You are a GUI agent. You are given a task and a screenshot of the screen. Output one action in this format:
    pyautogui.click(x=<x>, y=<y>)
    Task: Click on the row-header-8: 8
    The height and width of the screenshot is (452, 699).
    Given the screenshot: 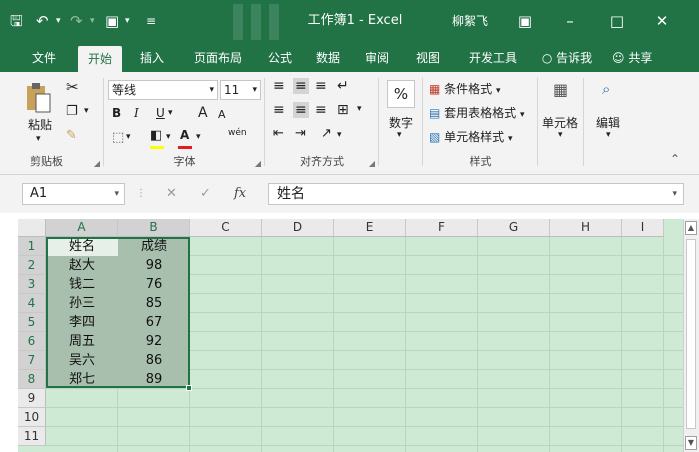 What is the action you would take?
    pyautogui.click(x=32, y=379)
    